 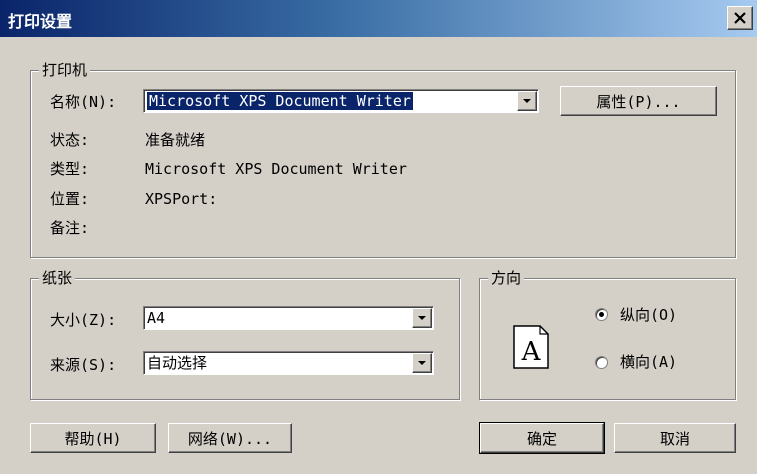 What do you see at coordinates (601, 362) in the screenshot?
I see `landscape-radio` at bounding box center [601, 362].